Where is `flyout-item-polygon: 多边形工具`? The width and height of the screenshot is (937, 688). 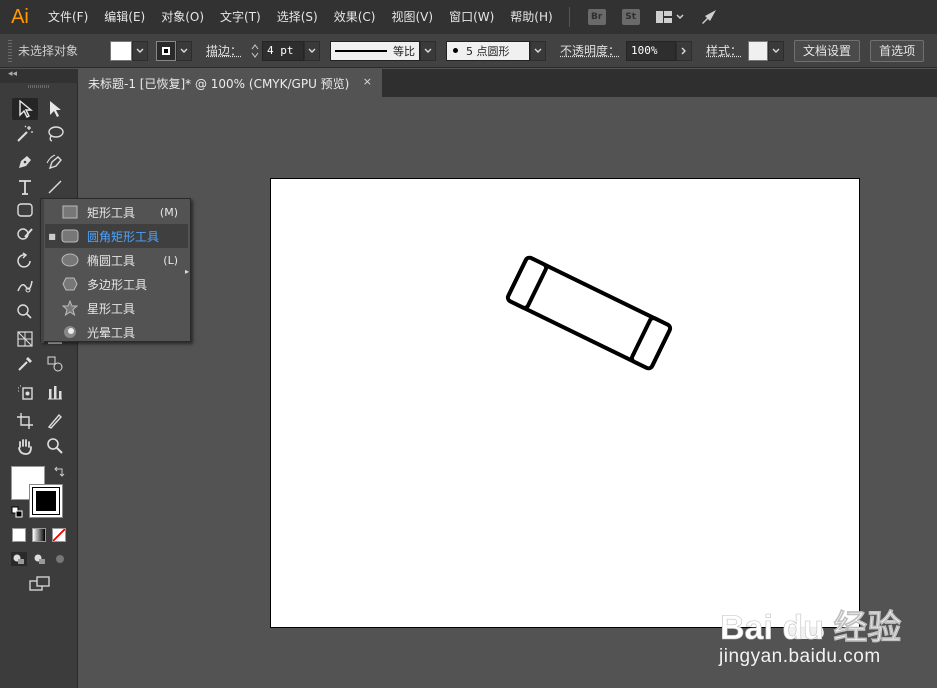
flyout-item-polygon: 多边形工具 is located at coordinates (116, 284).